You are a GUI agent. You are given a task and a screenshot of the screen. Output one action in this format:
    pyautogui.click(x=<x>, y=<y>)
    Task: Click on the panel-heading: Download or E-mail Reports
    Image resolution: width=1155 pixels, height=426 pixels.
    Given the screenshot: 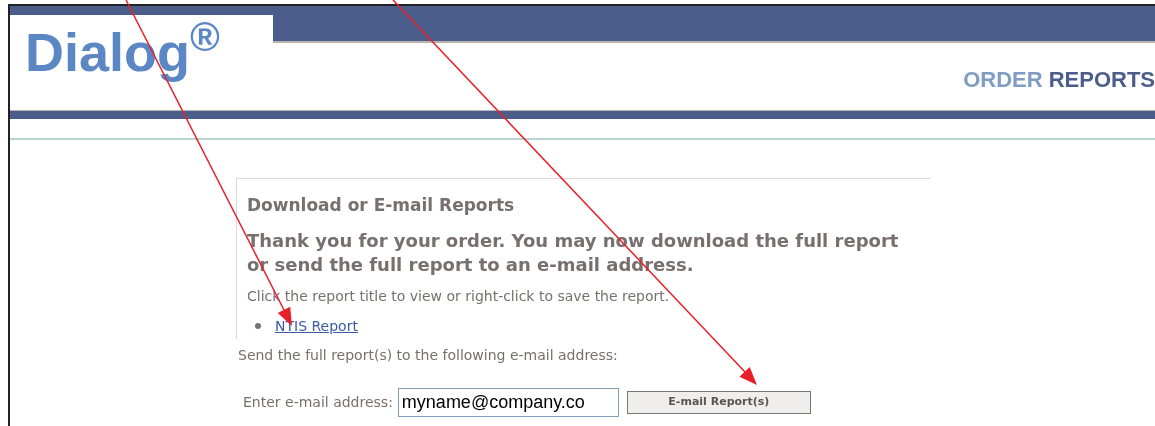 What is the action you would take?
    pyautogui.click(x=381, y=205)
    